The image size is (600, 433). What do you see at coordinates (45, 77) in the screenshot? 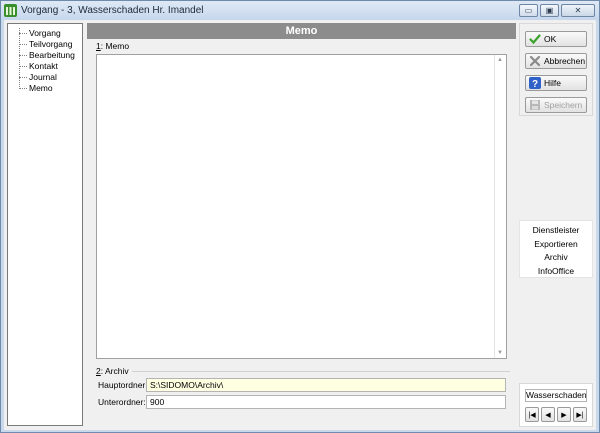
I see `tree-item-journal: Journal` at bounding box center [45, 77].